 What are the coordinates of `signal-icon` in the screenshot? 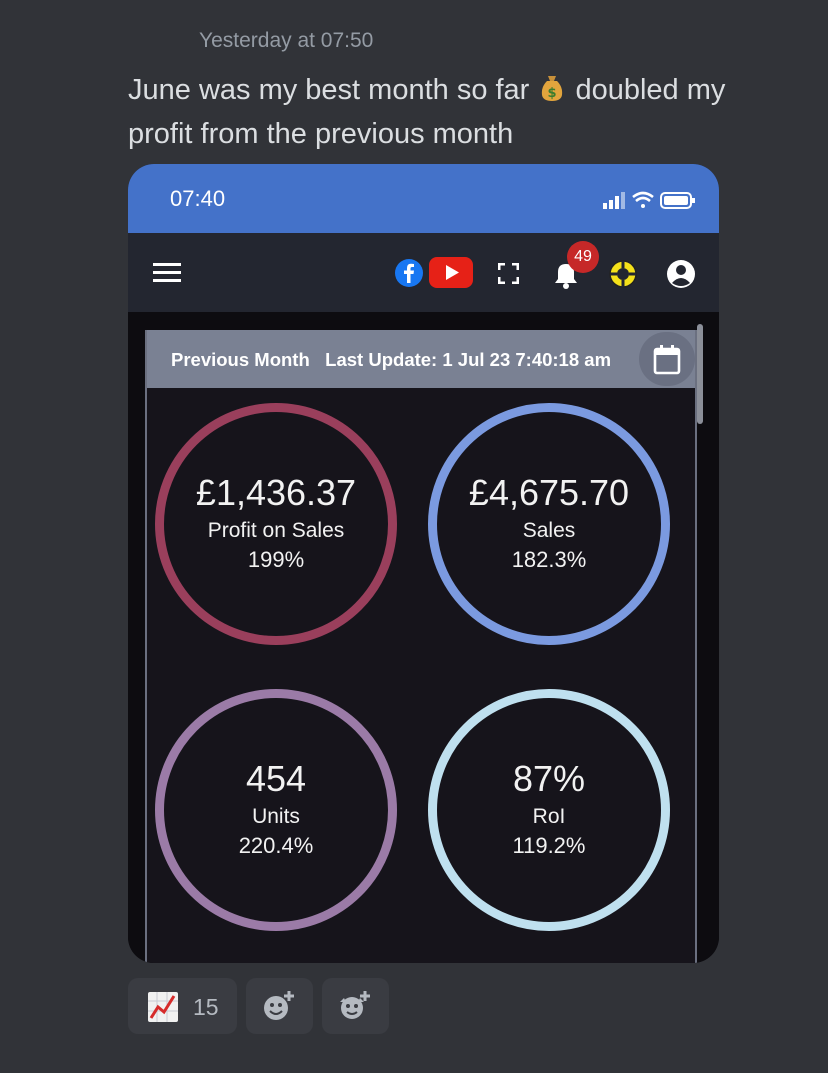 It's located at (614, 200).